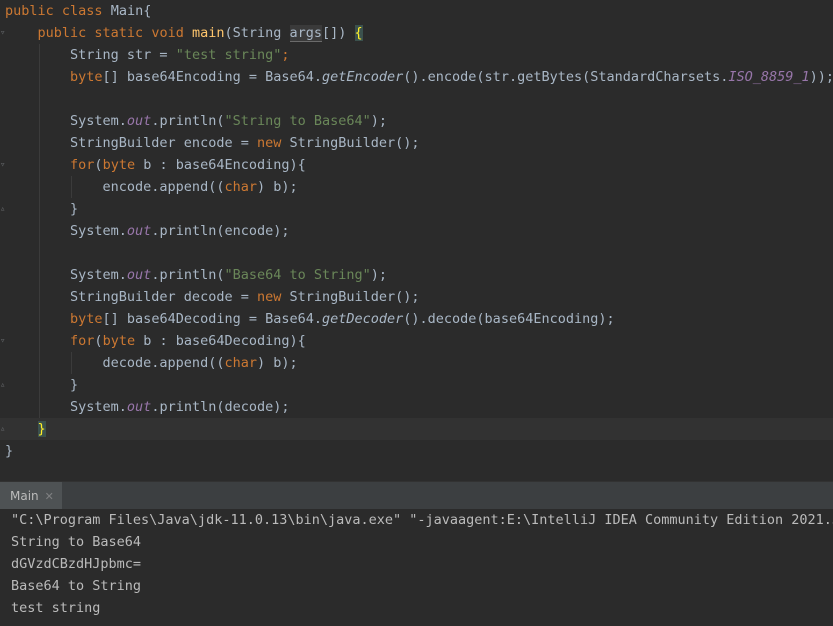 The image size is (833, 626). What do you see at coordinates (769, 77) in the screenshot?
I see `code-token: ISO_8859_1` at bounding box center [769, 77].